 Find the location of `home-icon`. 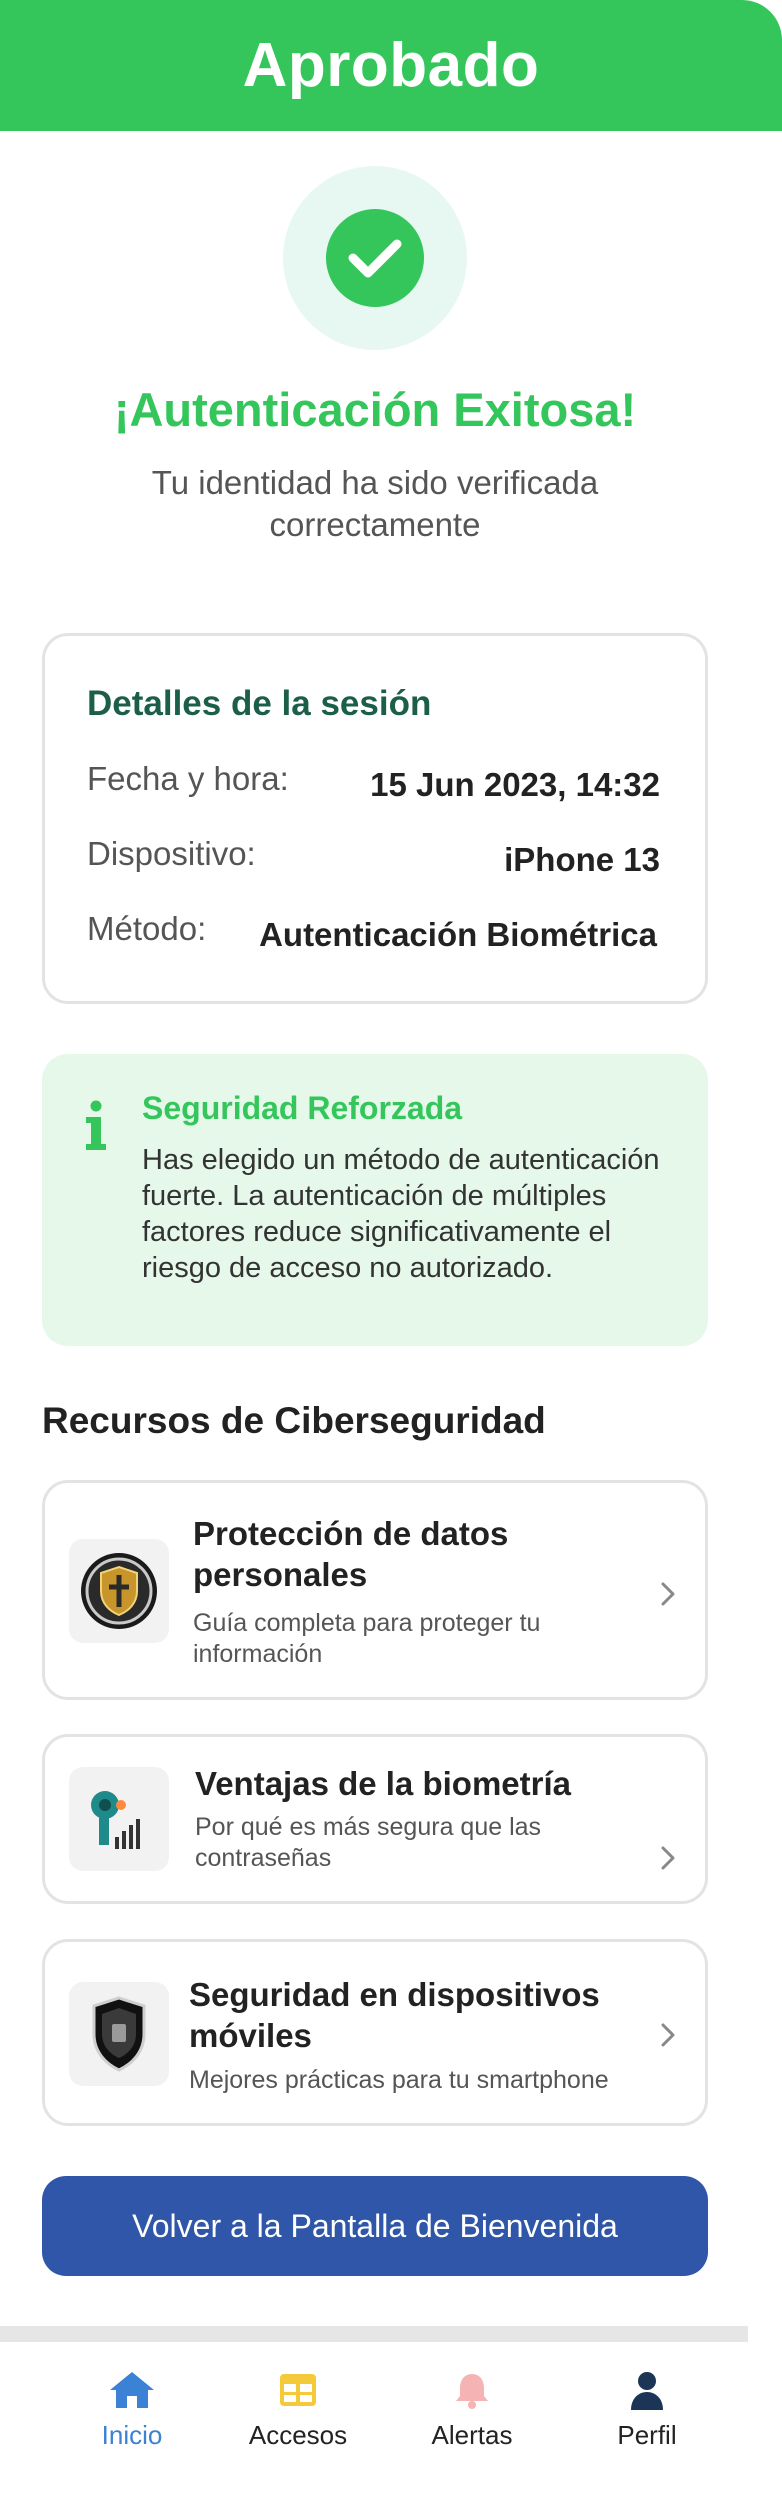

home-icon is located at coordinates (132, 2390).